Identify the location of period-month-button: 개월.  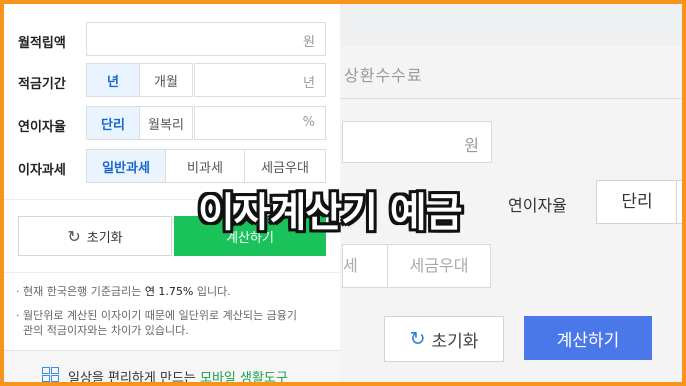
(166, 80).